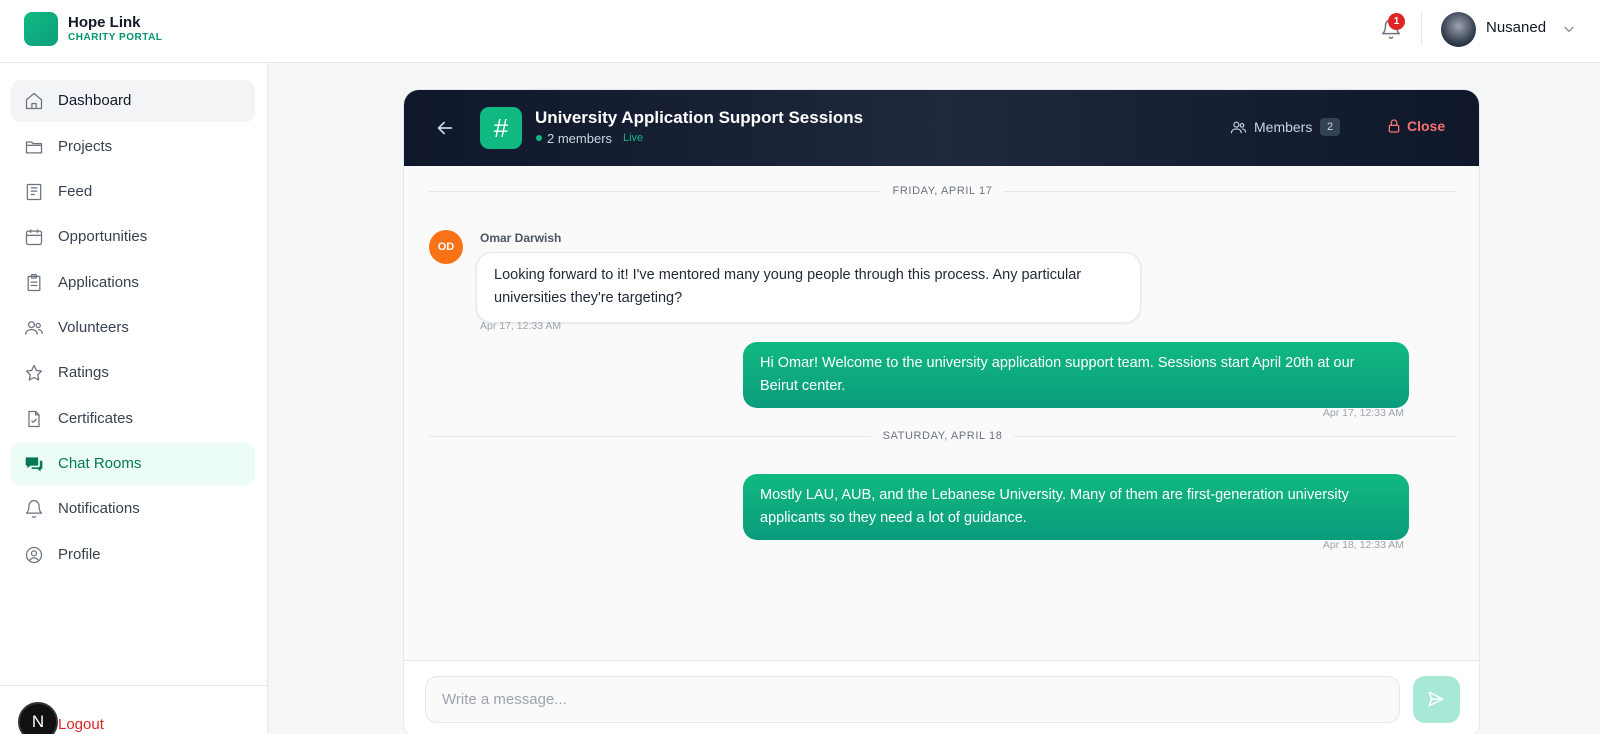  What do you see at coordinates (1363, 545) in the screenshot?
I see `message-time: Apr 18, 12:33 AM` at bounding box center [1363, 545].